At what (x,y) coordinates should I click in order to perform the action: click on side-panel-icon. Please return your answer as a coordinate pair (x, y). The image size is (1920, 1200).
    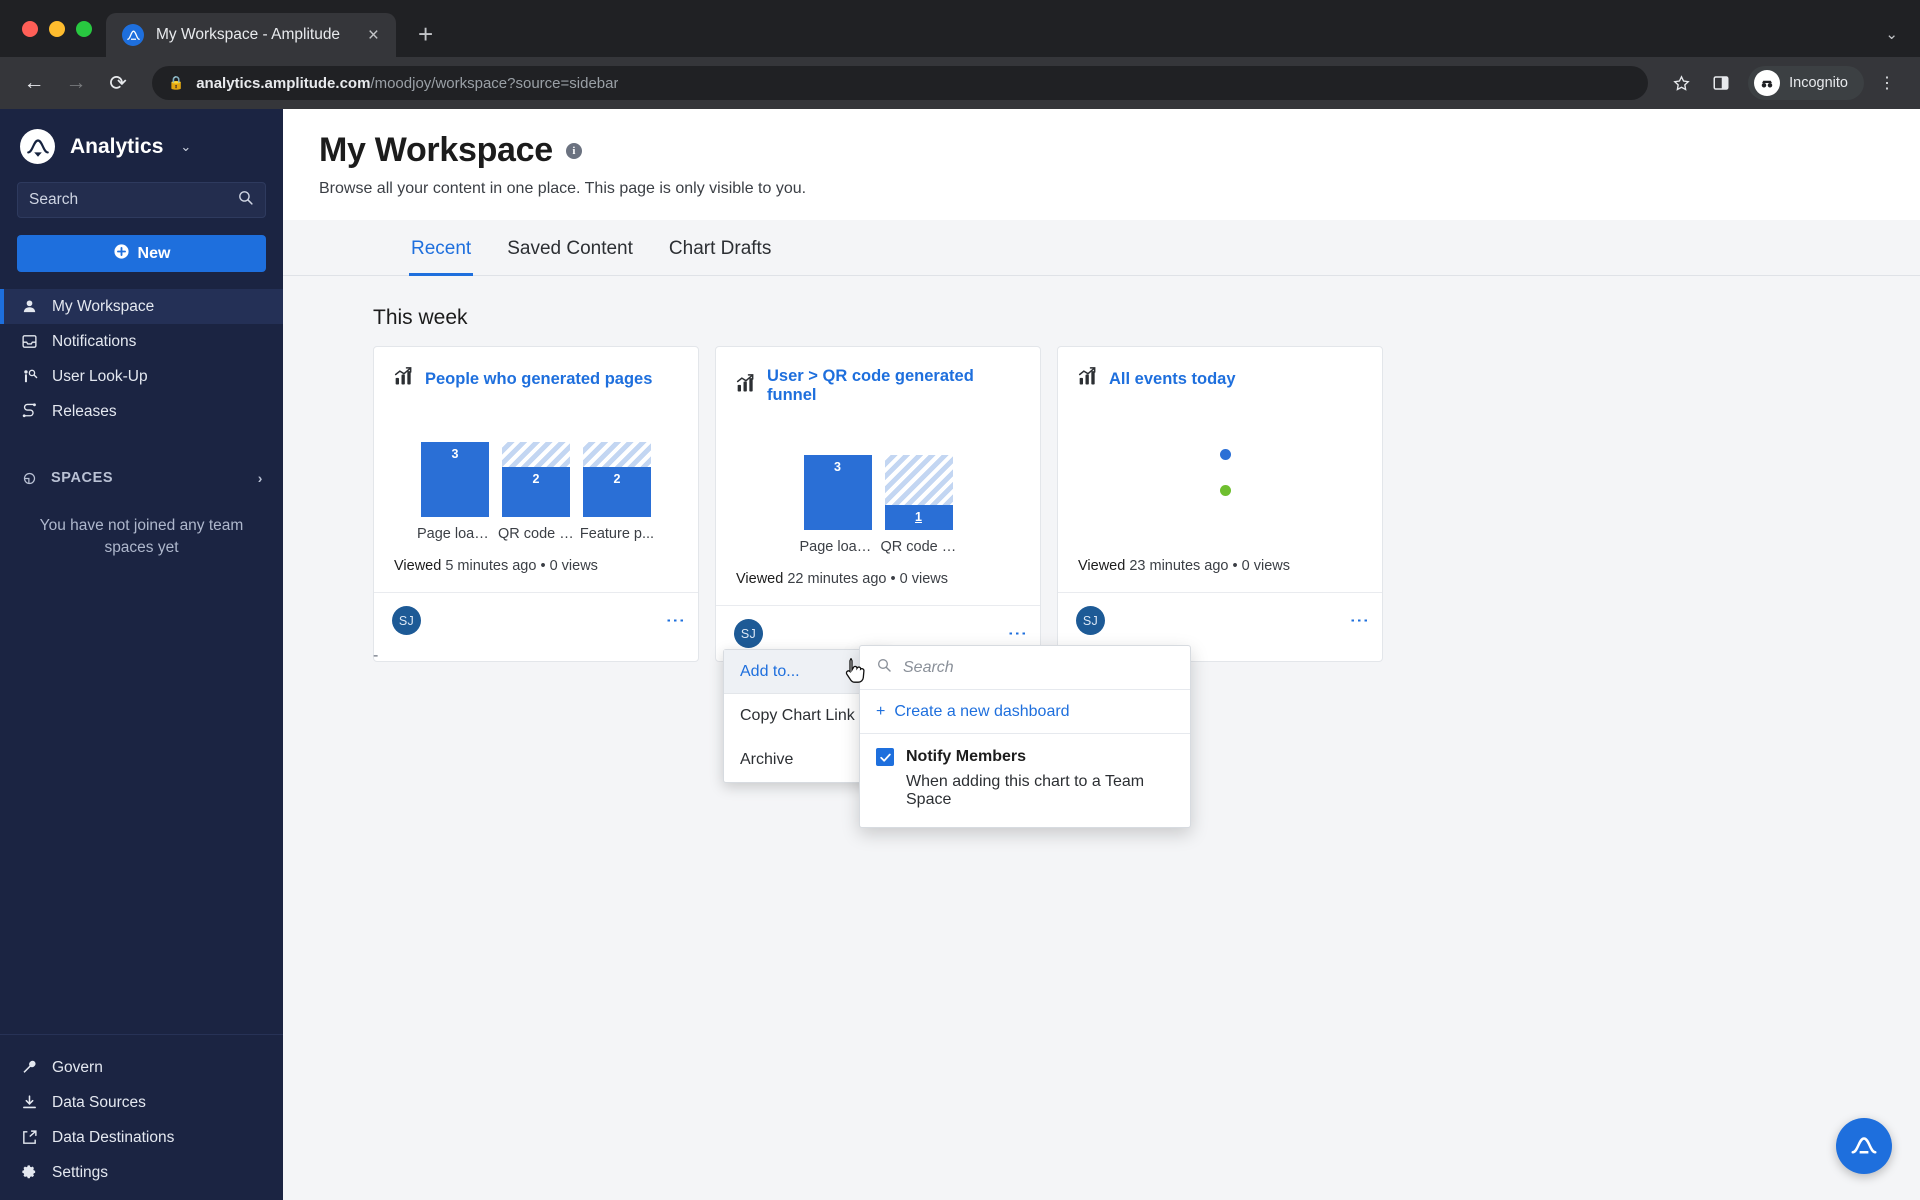
    Looking at the image, I should click on (1721, 83).